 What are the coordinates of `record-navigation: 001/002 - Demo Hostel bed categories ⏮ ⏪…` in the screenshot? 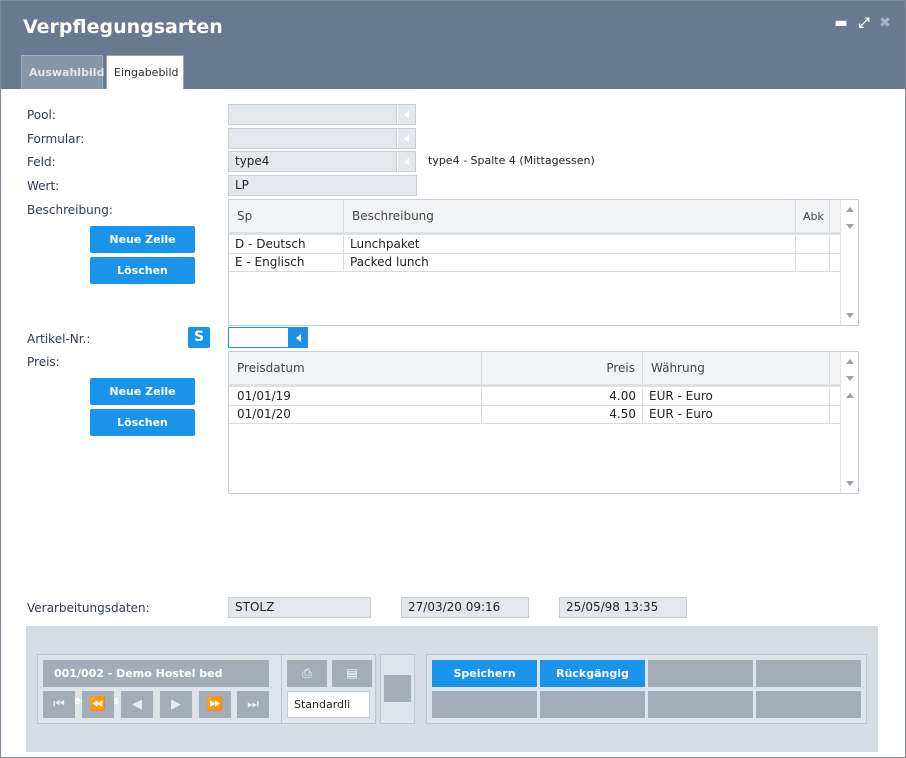 It's located at (168, 689).